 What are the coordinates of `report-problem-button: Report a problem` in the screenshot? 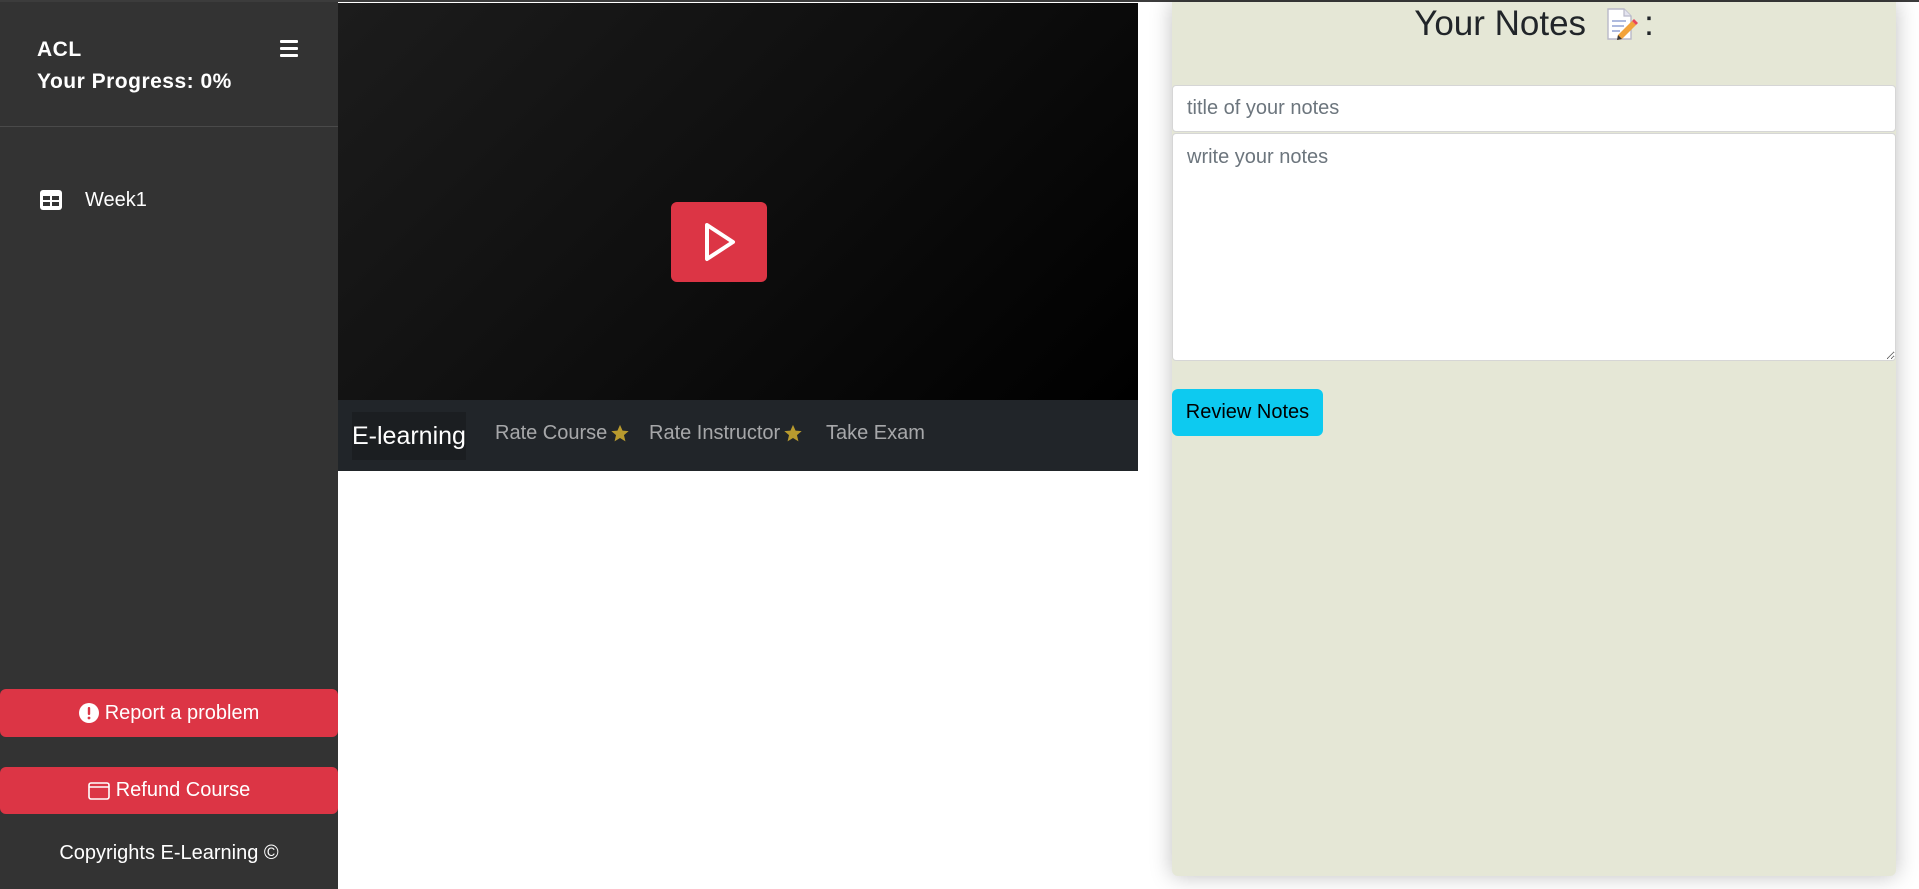 It's located at (169, 713).